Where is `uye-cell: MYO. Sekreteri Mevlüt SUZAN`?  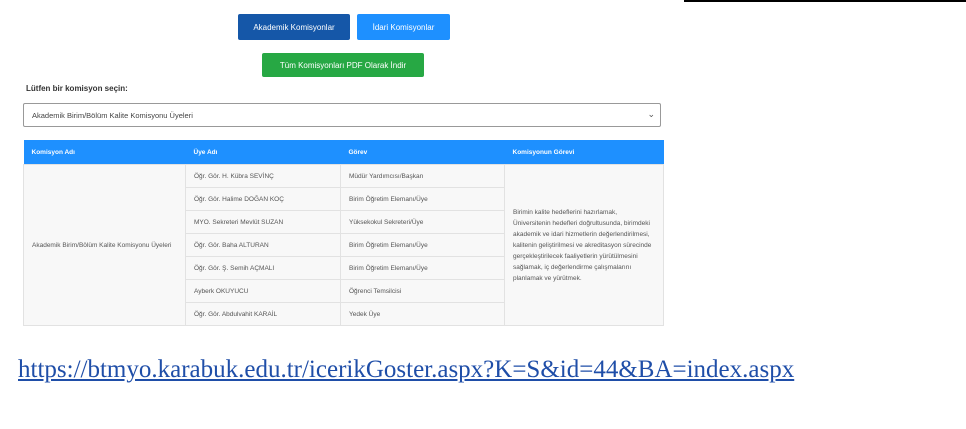 uye-cell: MYO. Sekreteri Mevlüt SUZAN is located at coordinates (263, 222).